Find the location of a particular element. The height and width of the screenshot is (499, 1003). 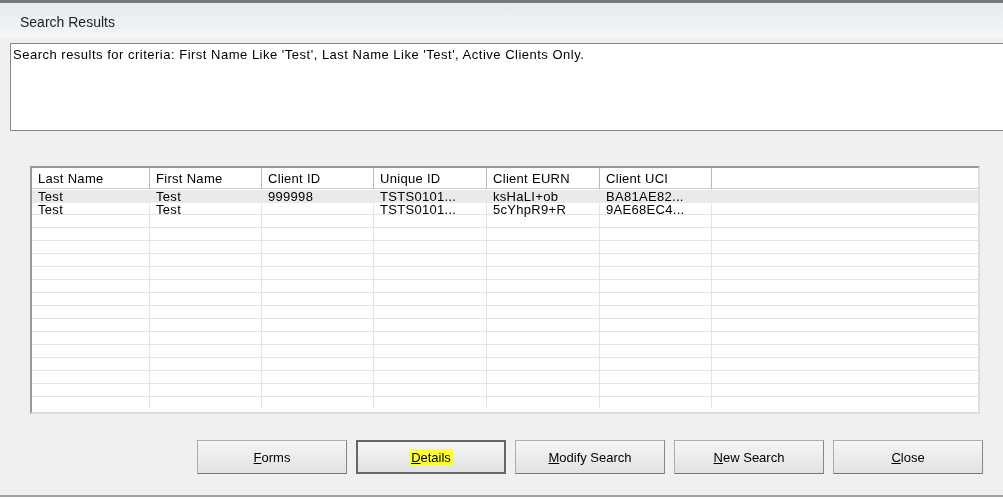

dialog-button: Modify Search is located at coordinates (590, 457).